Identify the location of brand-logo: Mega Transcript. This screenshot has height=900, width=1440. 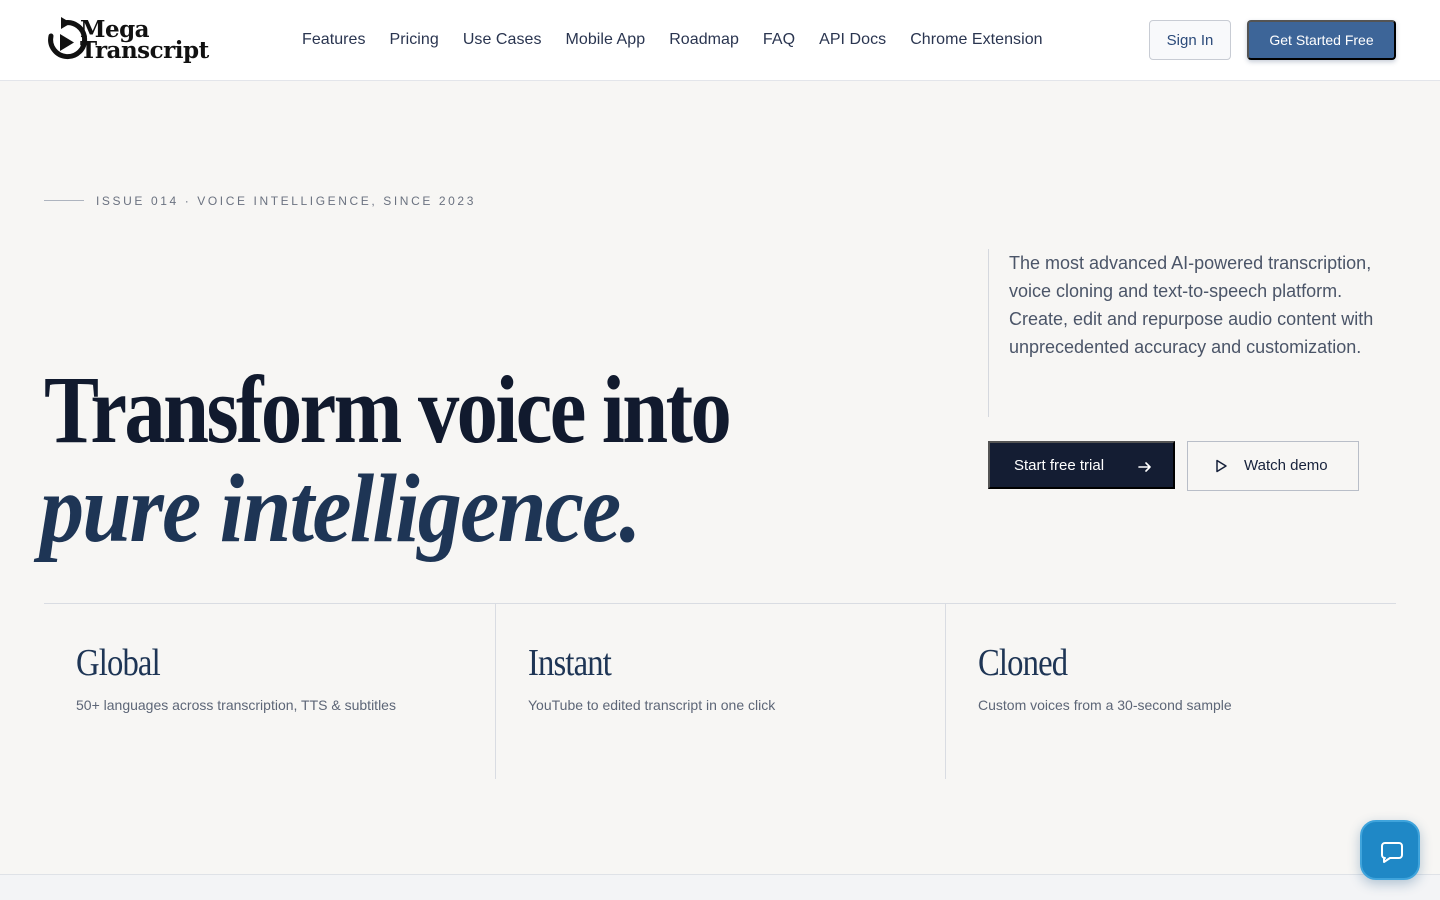
(139, 40).